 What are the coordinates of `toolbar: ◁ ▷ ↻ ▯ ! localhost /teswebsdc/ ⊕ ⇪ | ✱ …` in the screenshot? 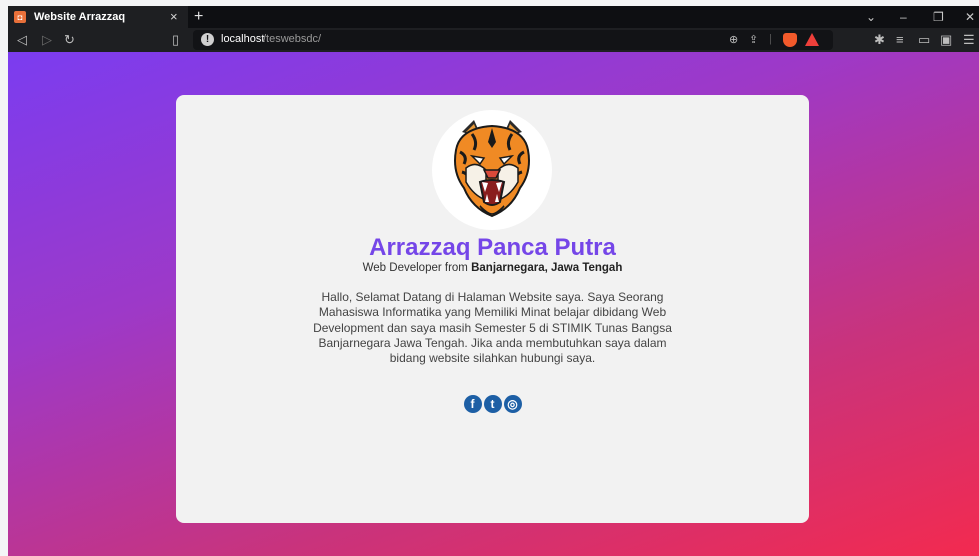 It's located at (493, 40).